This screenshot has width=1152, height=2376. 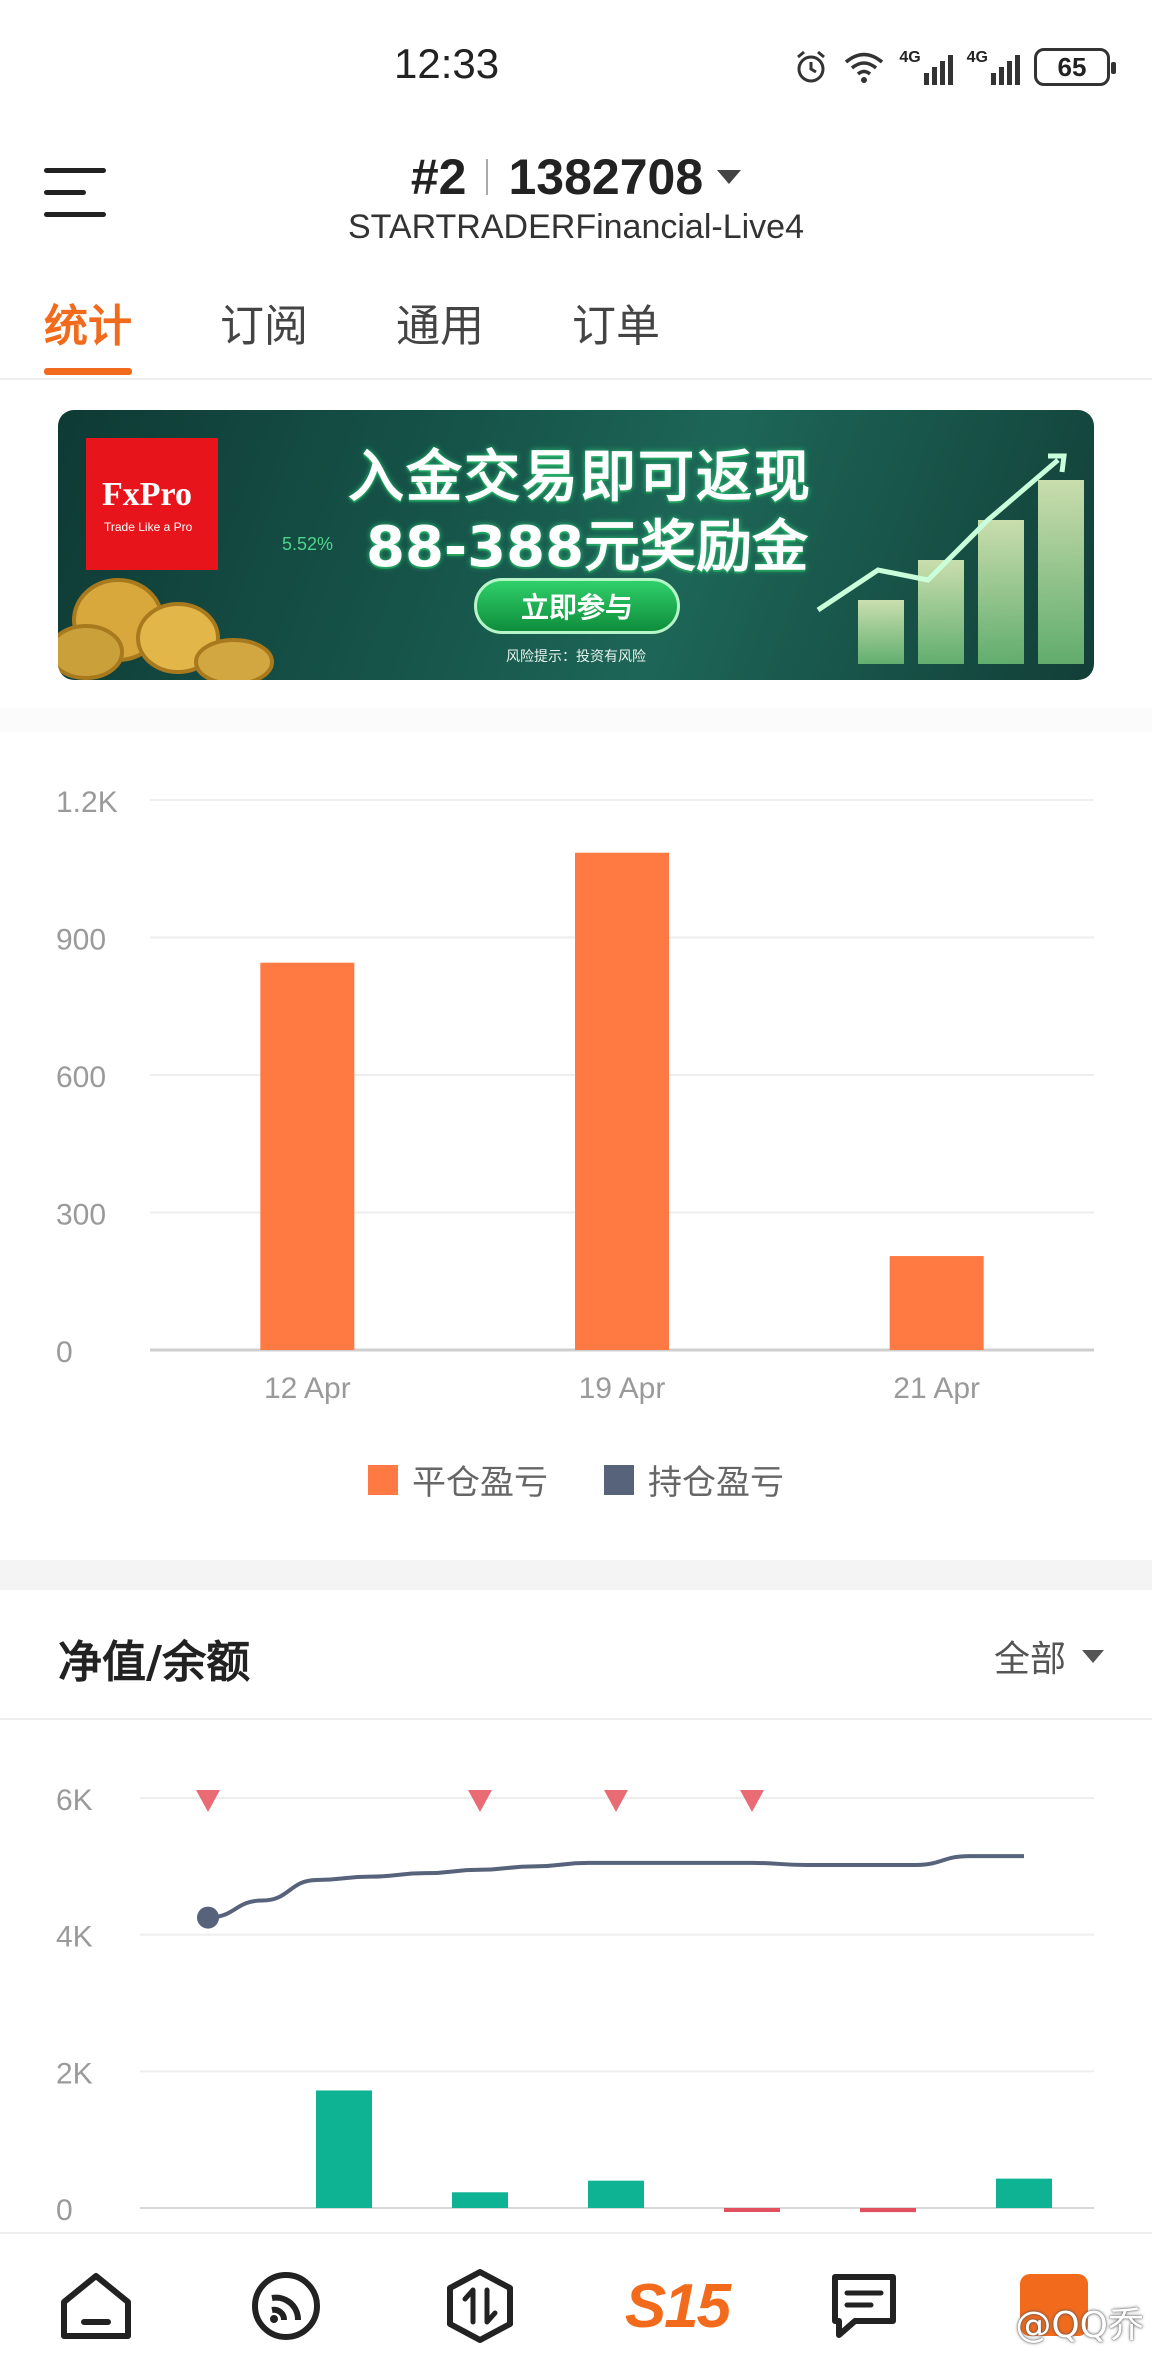 What do you see at coordinates (447, 63) in the screenshot?
I see `status-time: 12:33` at bounding box center [447, 63].